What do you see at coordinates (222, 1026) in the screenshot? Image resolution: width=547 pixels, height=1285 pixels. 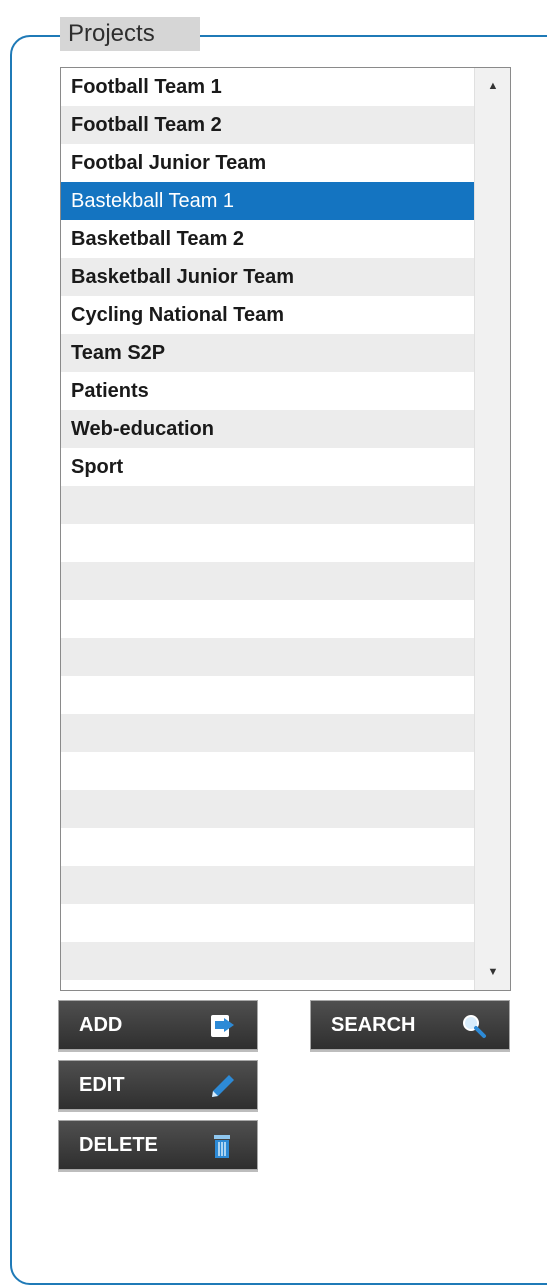 I see `add-document-icon` at bounding box center [222, 1026].